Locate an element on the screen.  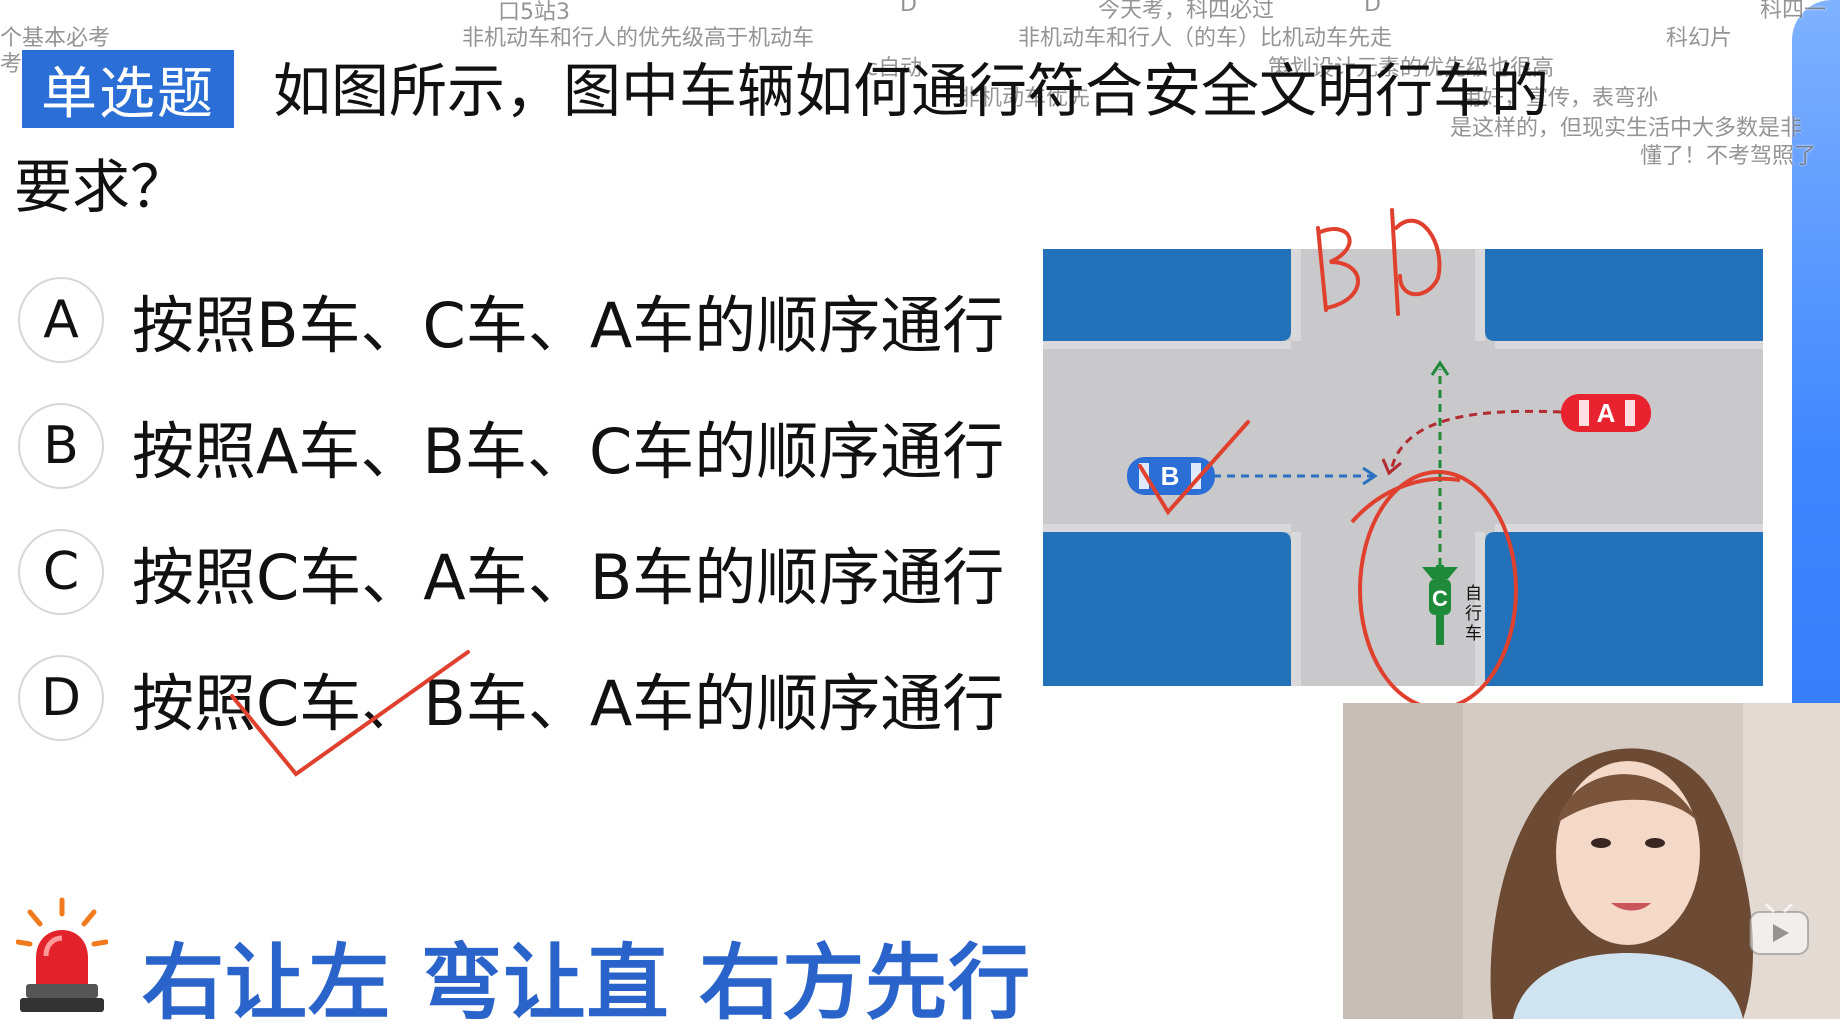
option-letter: A is located at coordinates (61, 320).